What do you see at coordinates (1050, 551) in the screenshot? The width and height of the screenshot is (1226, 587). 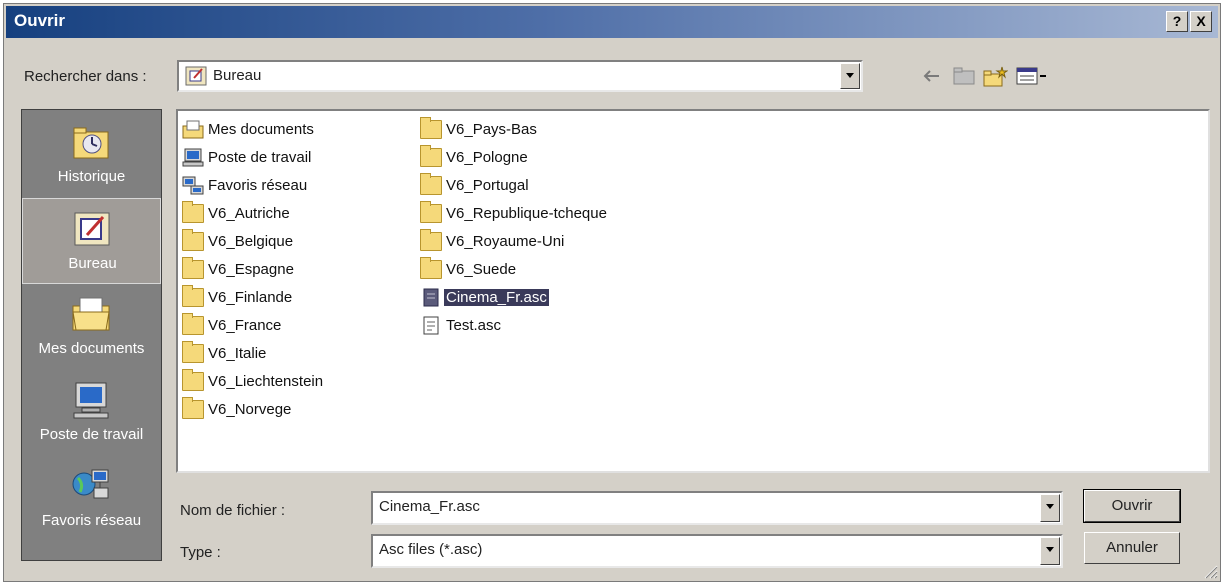 I see `filetype-dropdown-arrow` at bounding box center [1050, 551].